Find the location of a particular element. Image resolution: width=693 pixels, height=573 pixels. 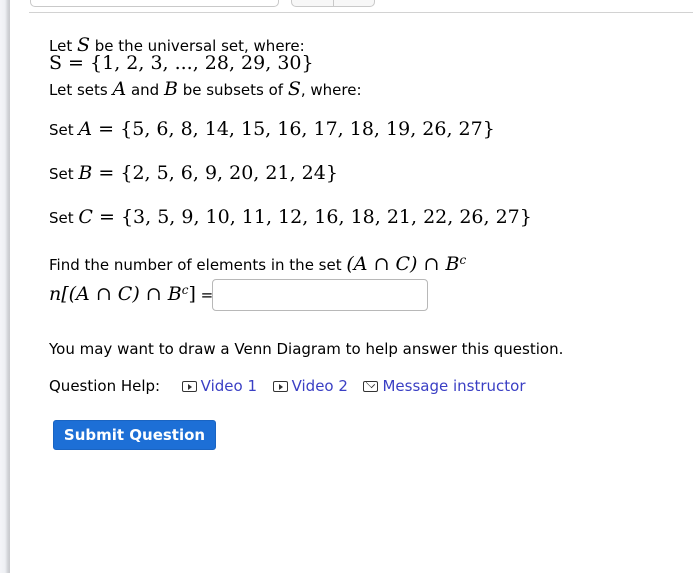

link-label: Video 2 is located at coordinates (319, 386).